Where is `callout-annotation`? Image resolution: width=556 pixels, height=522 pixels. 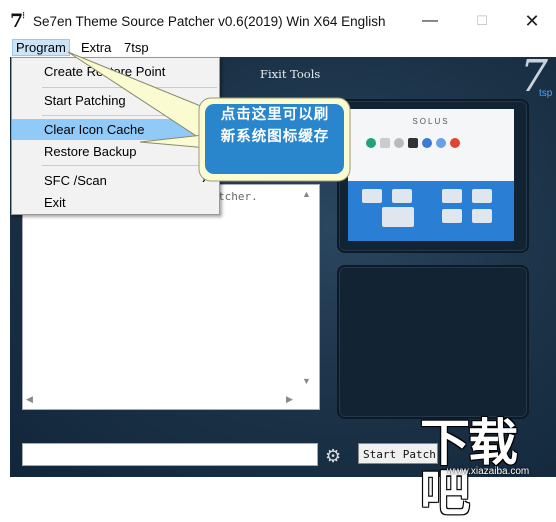
callout-annotation is located at coordinates (209, 116).